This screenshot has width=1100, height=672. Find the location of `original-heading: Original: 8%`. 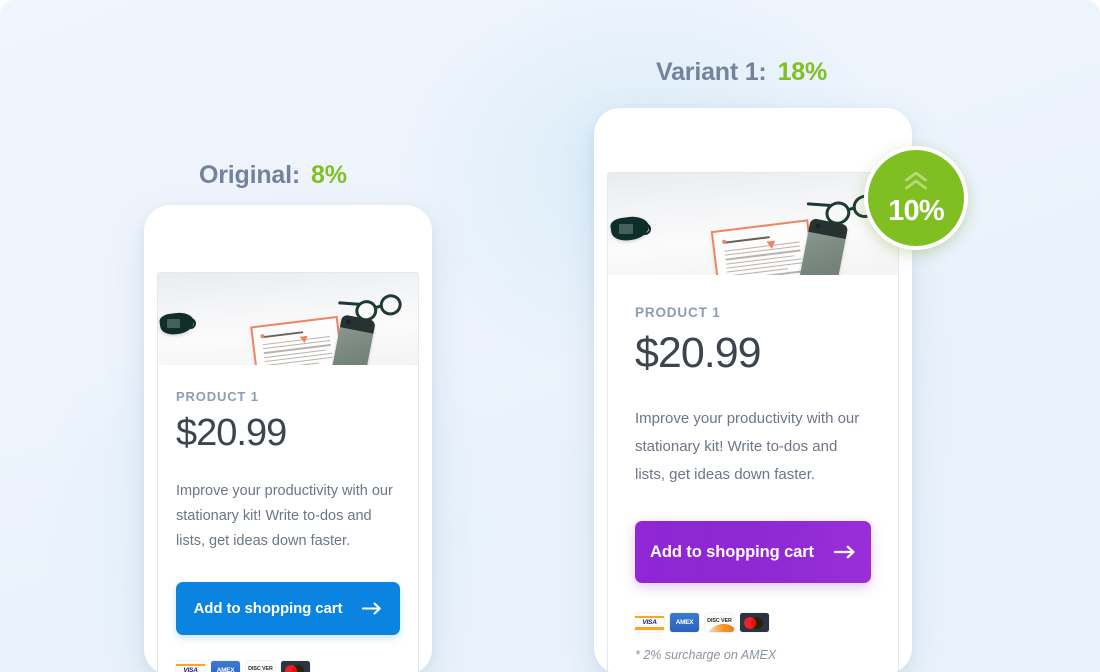

original-heading: Original: 8% is located at coordinates (273, 175).